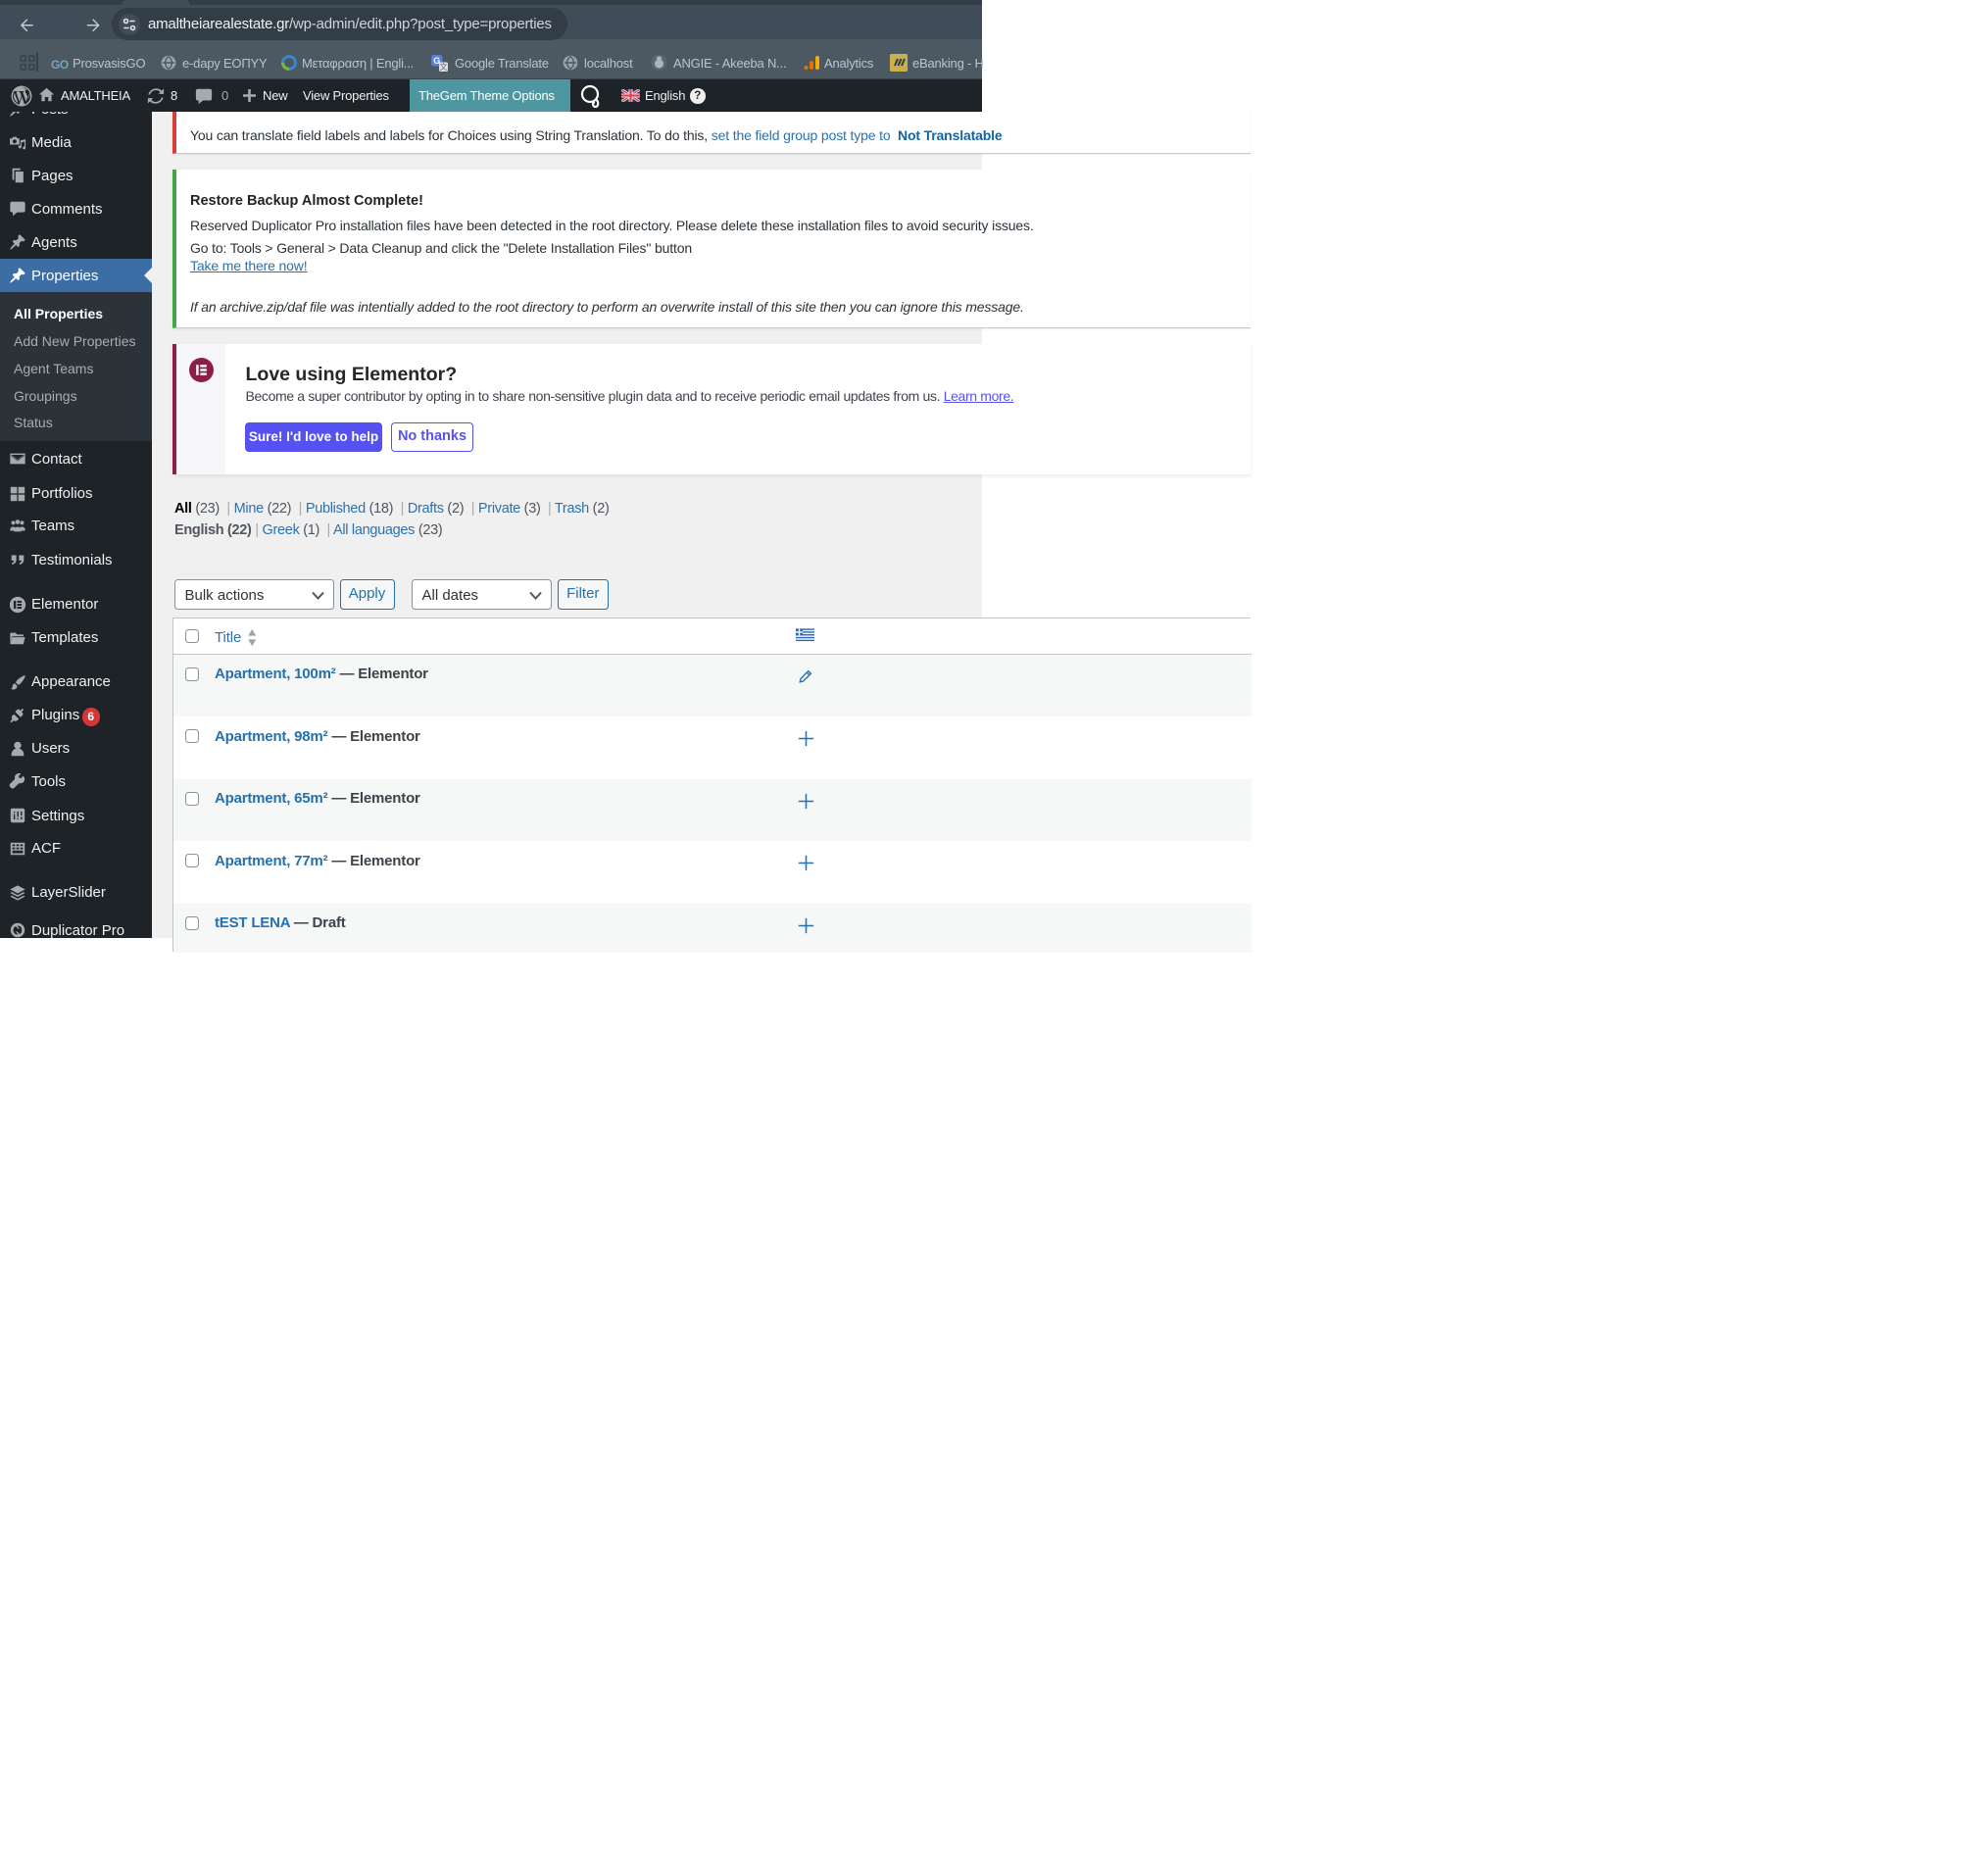  What do you see at coordinates (444, 67) in the screenshot?
I see `svg-text: 文` at bounding box center [444, 67].